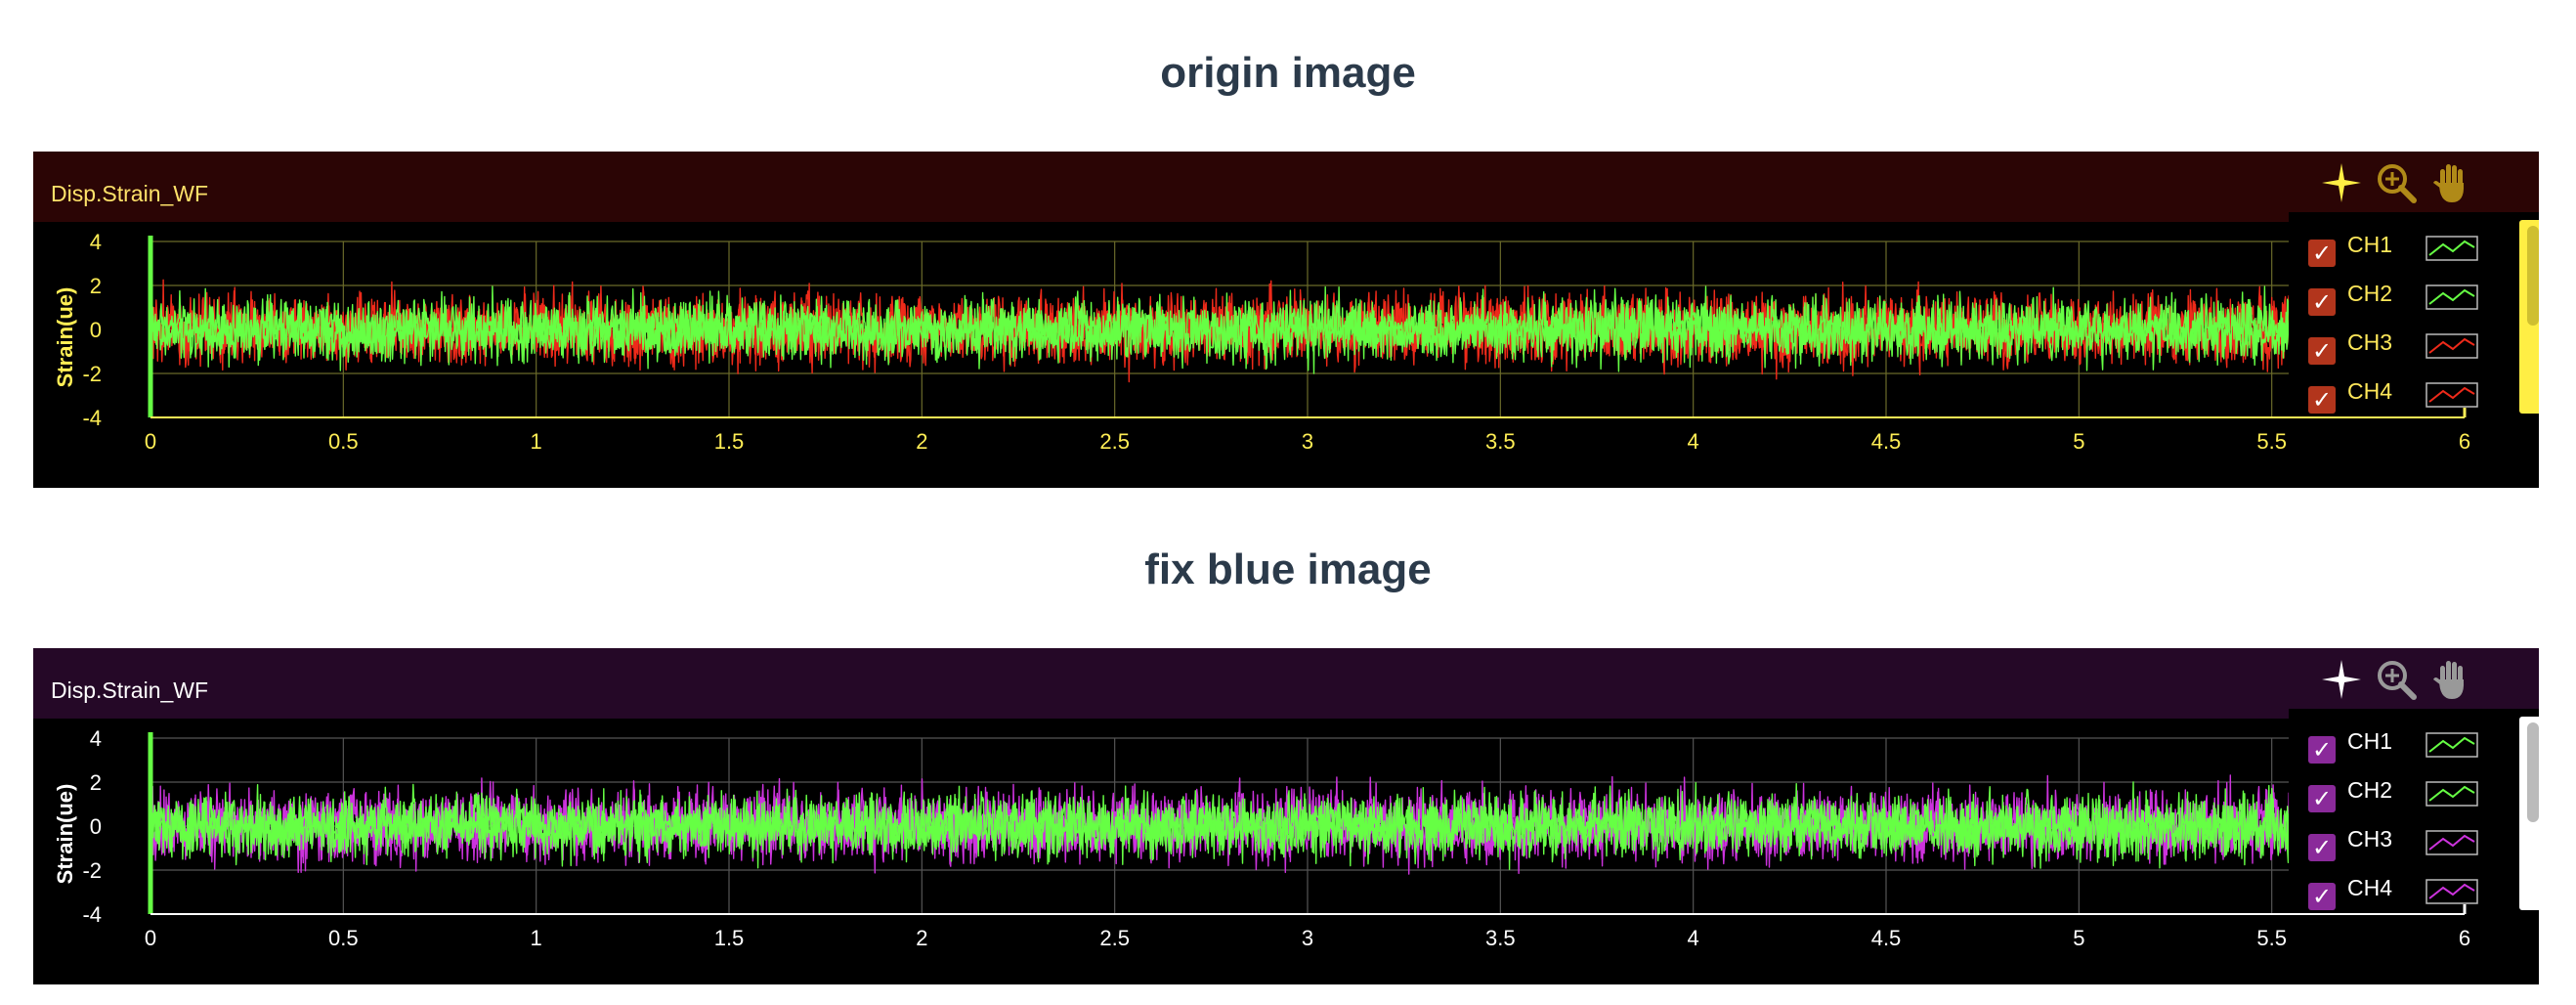 The height and width of the screenshot is (1005, 2576). Describe the element at coordinates (1288, 73) in the screenshot. I see `origin-image-heading: origin image` at that location.